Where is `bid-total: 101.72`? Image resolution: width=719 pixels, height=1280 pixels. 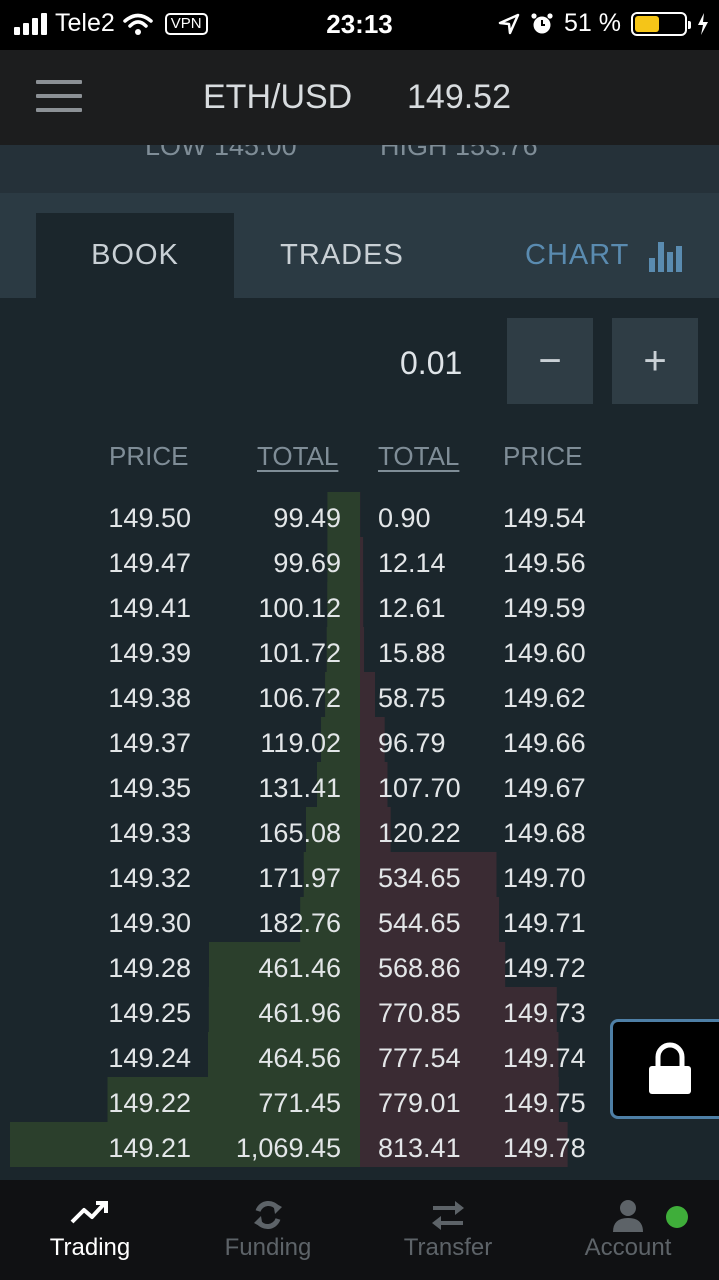 bid-total: 101.72 is located at coordinates (299, 653).